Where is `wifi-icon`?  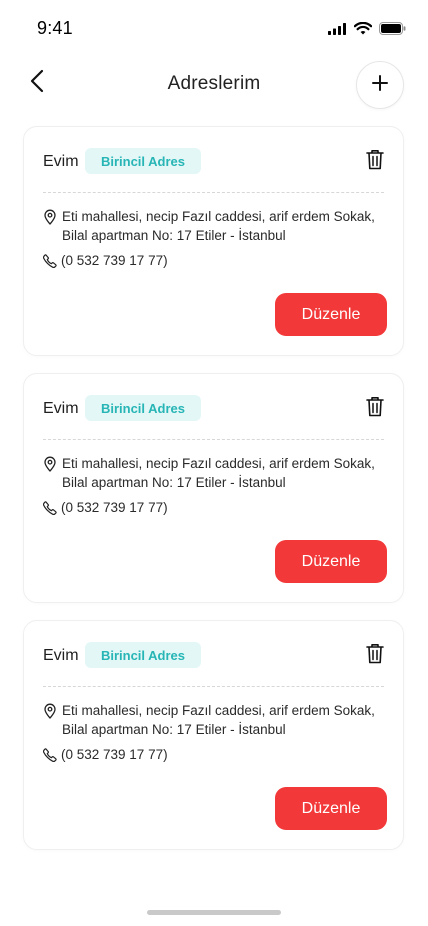
wifi-icon is located at coordinates (363, 30).